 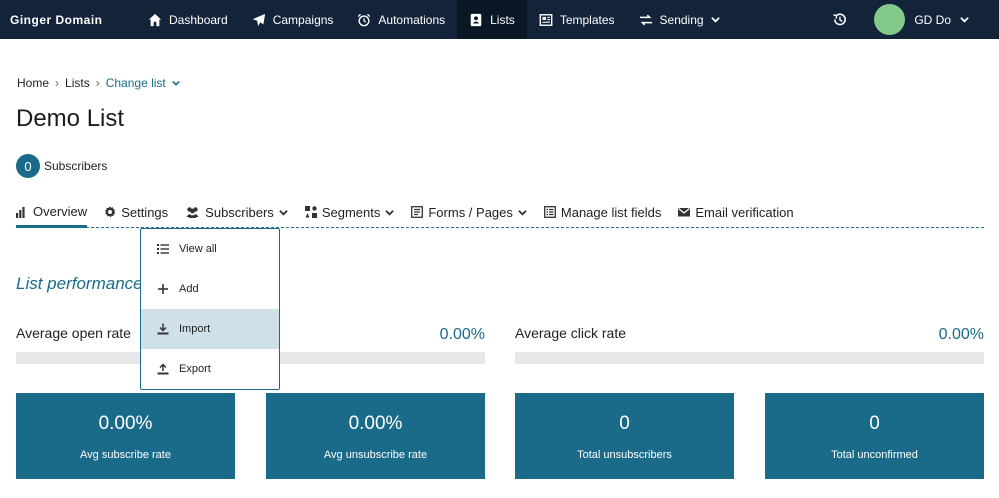 I want to click on change-list-dropdown: Change list, so click(x=143, y=83).